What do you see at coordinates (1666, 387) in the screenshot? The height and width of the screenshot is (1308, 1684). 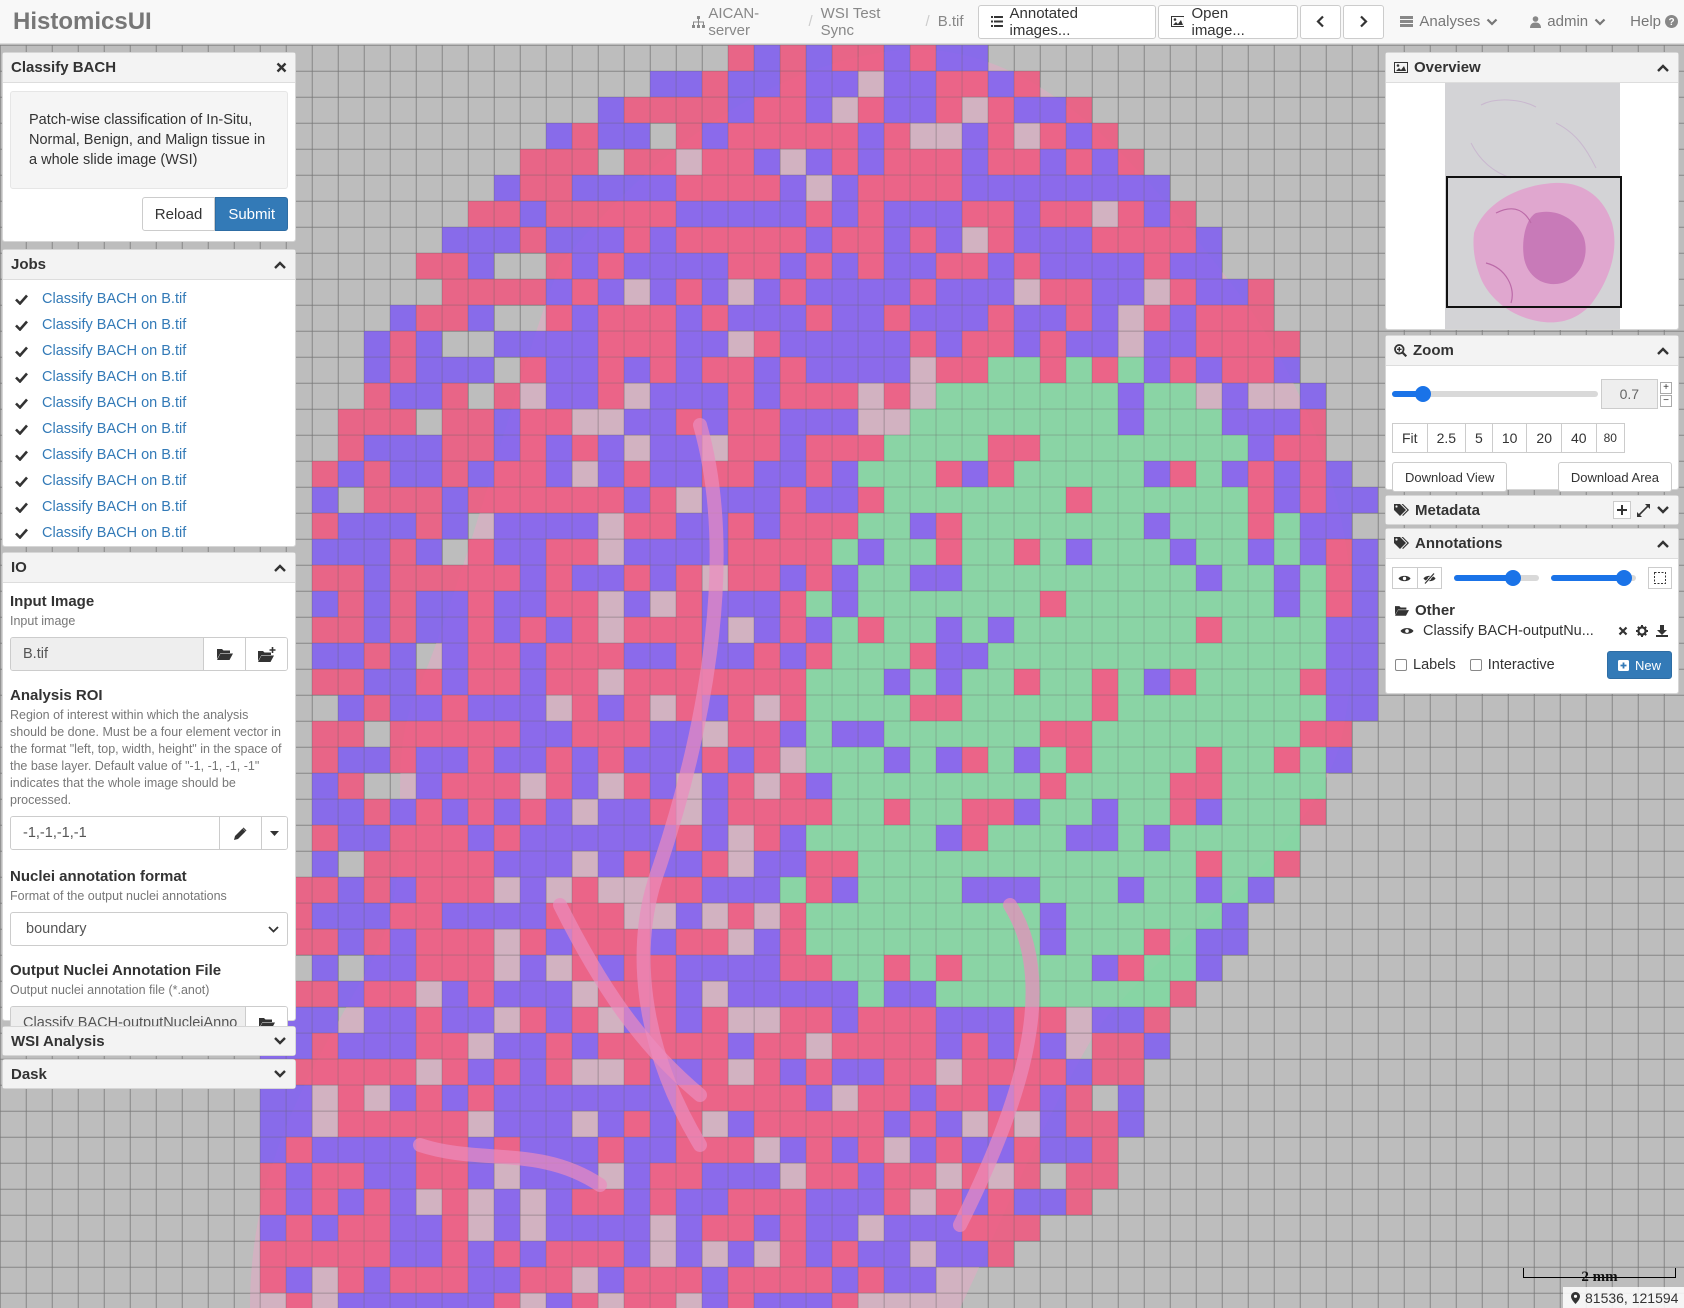 I see `zoom-plus-button: +` at bounding box center [1666, 387].